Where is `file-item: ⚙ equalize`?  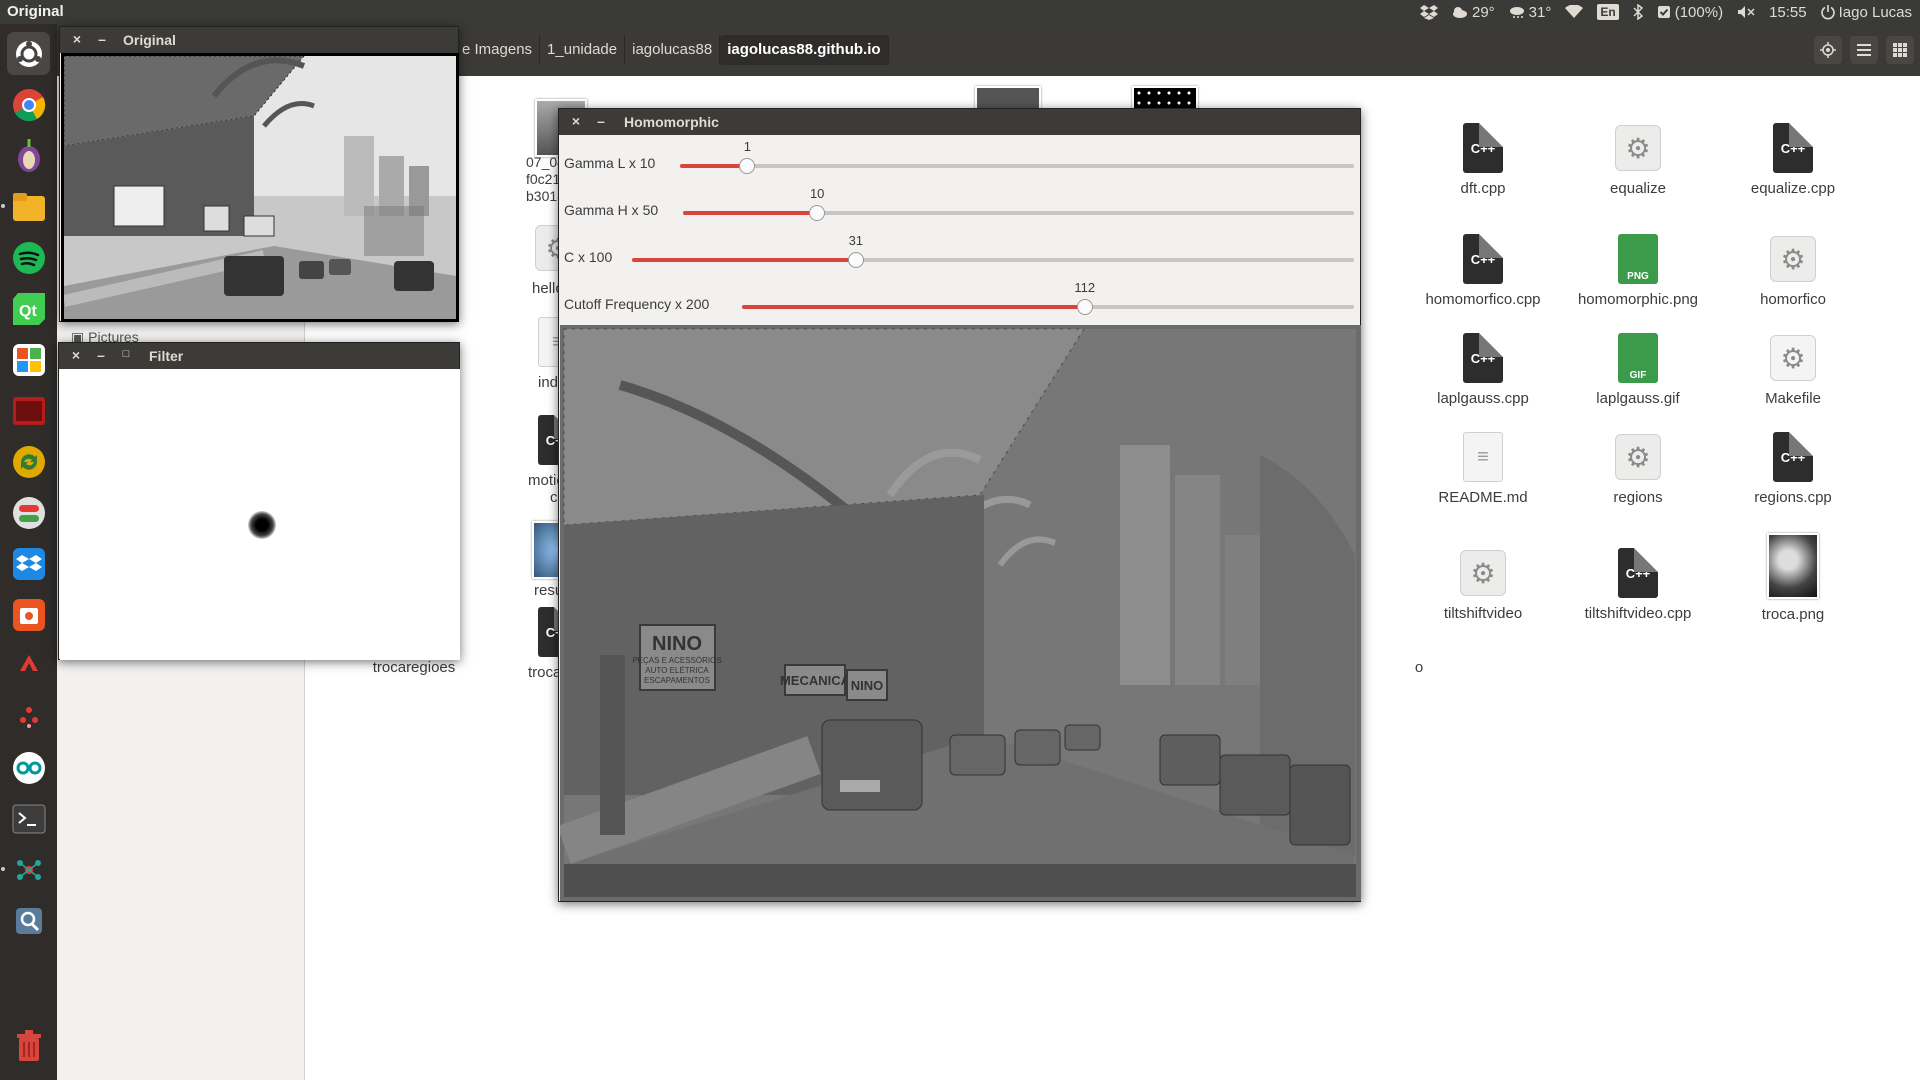
file-item: ⚙ equalize is located at coordinates (1638, 159).